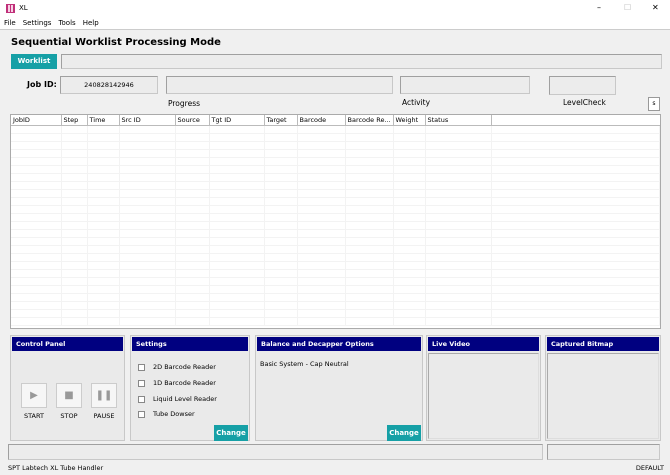 The height and width of the screenshot is (475, 670). Describe the element at coordinates (655, 7) in the screenshot. I see `close-button: ✕` at that location.